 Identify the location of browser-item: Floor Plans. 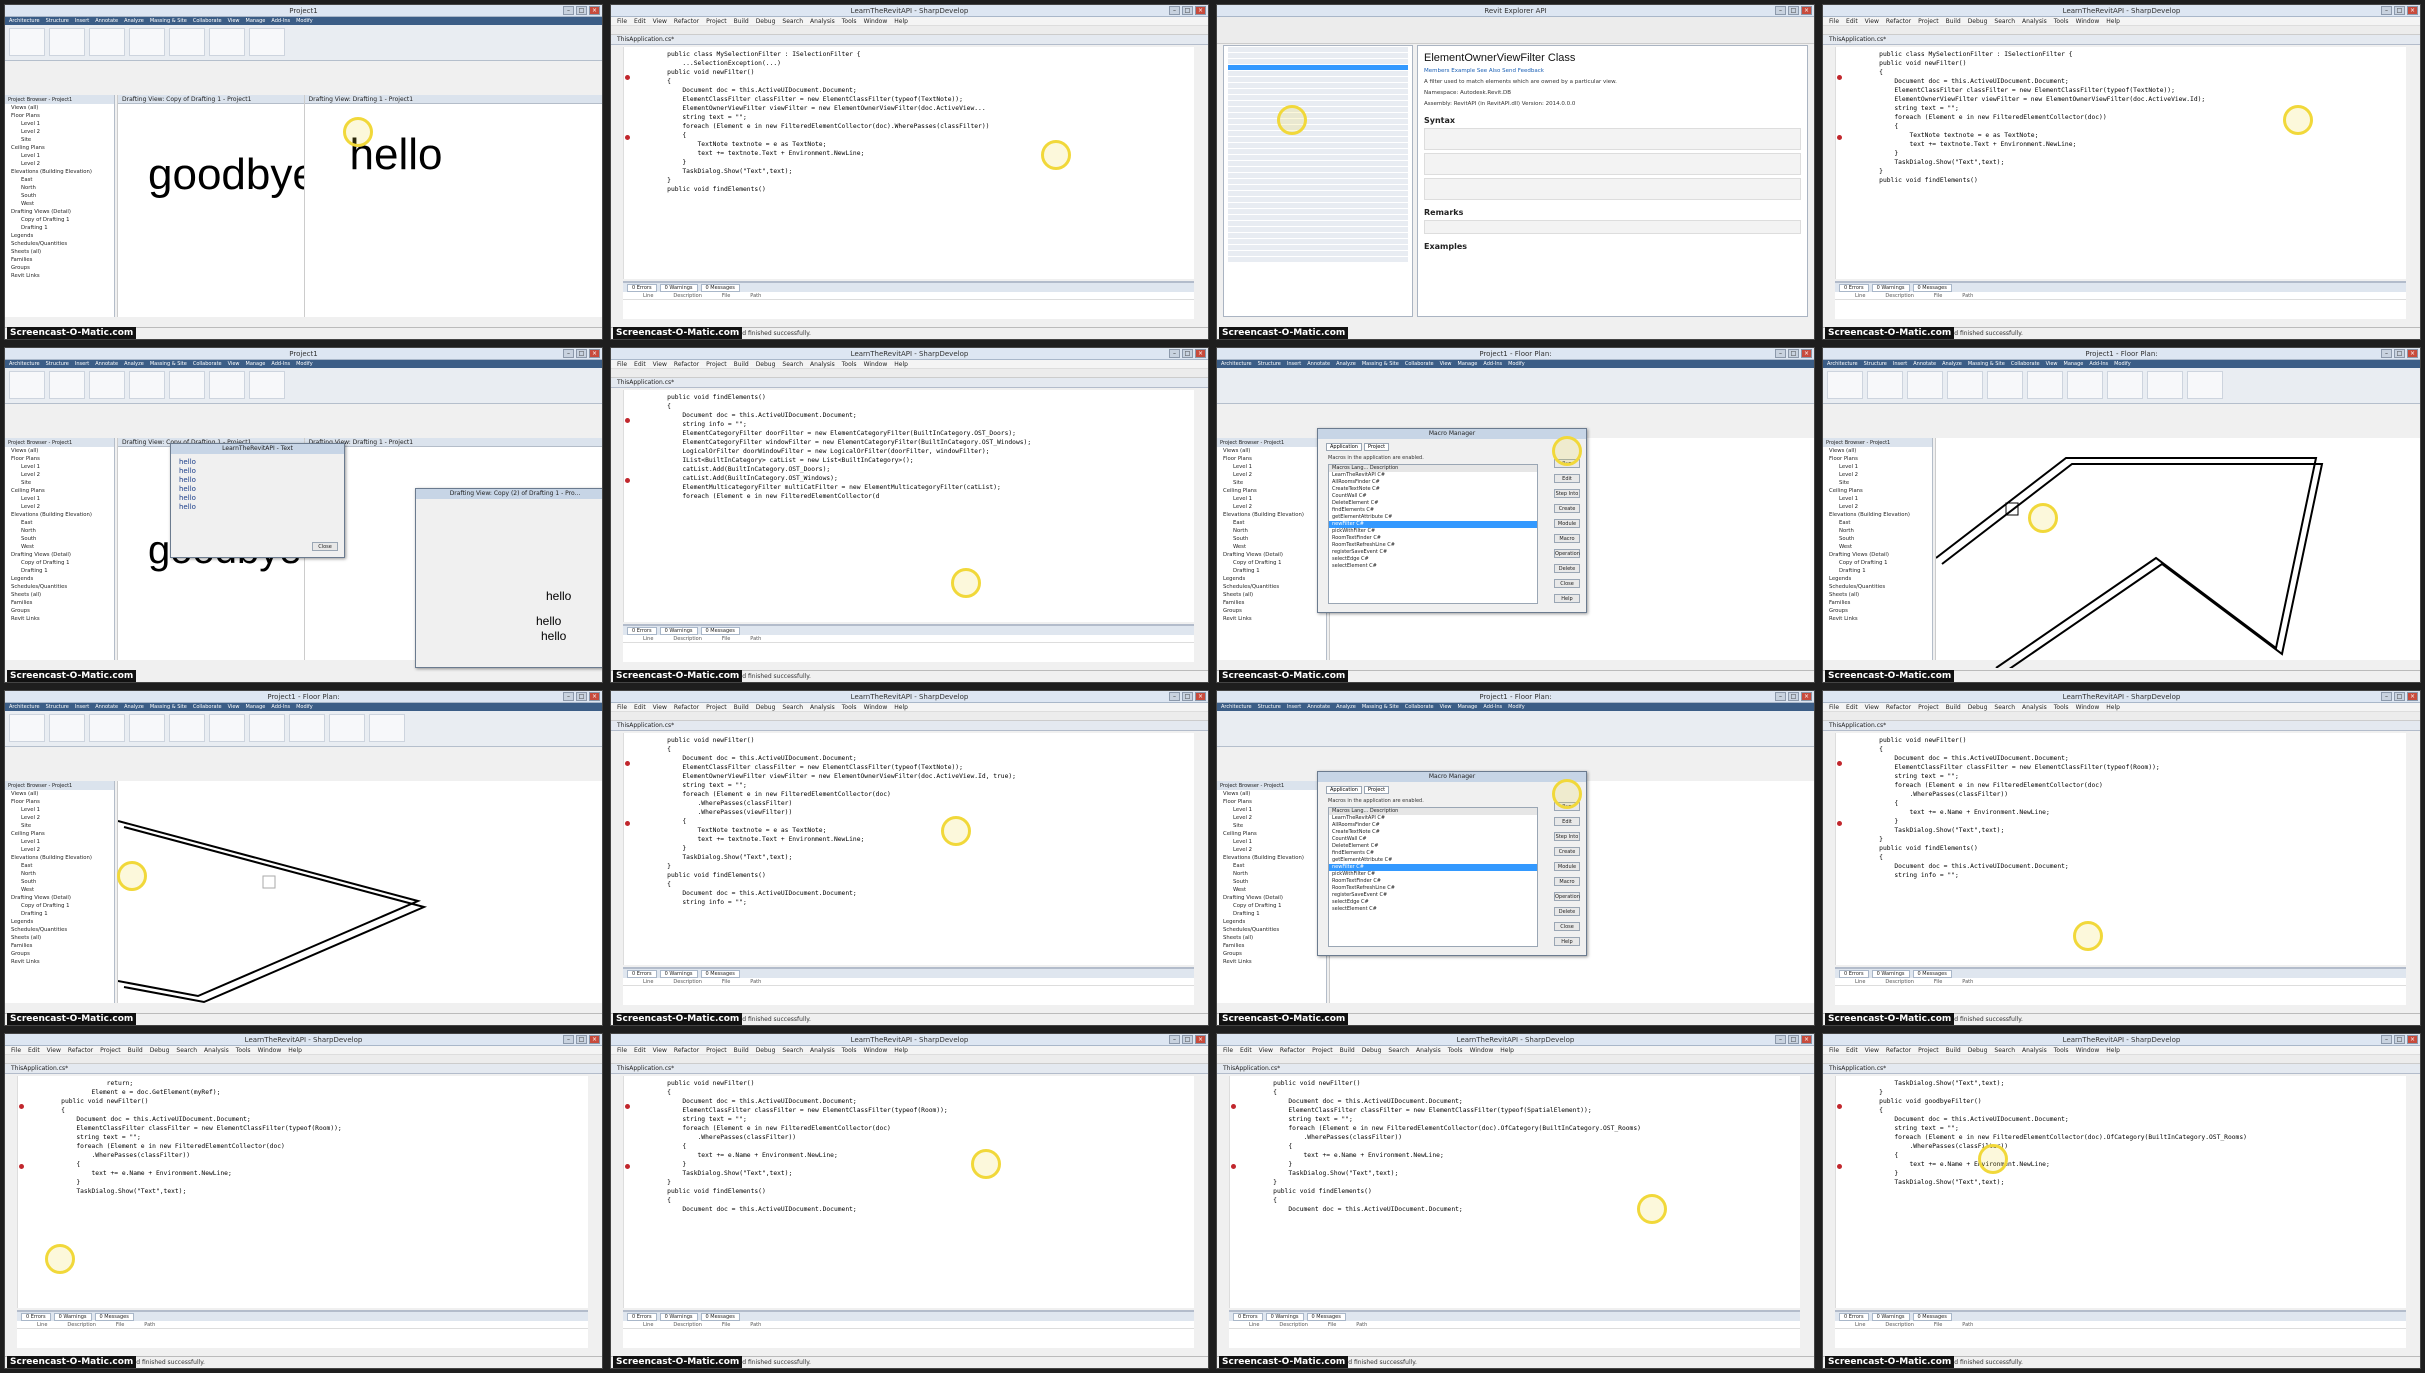
(59, 116).